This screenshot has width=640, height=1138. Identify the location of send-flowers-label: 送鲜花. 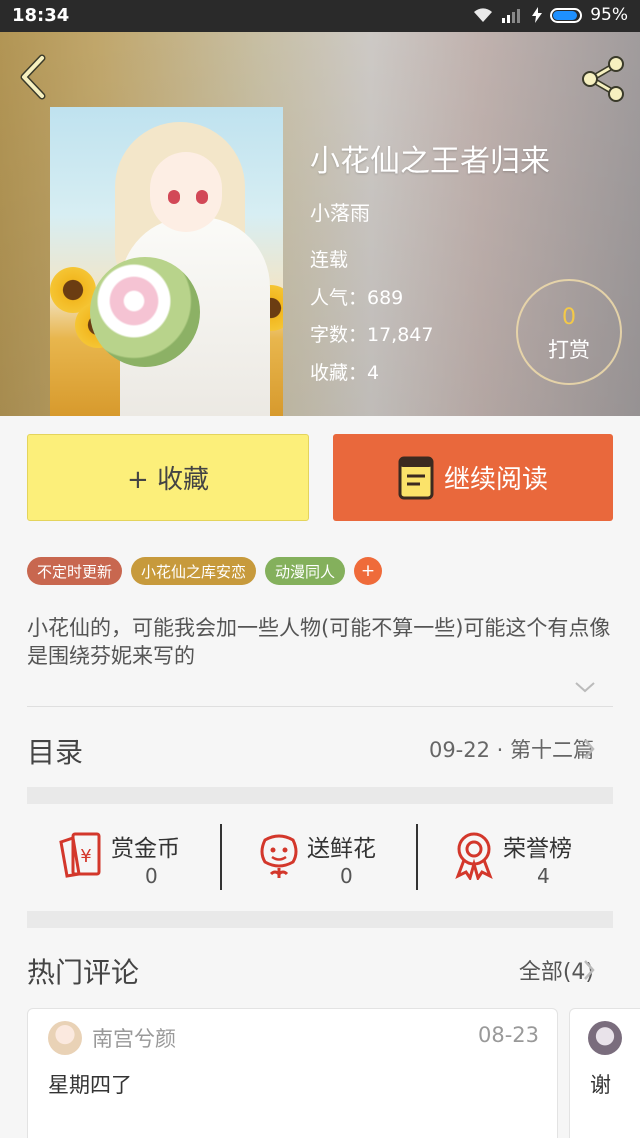
(341, 849).